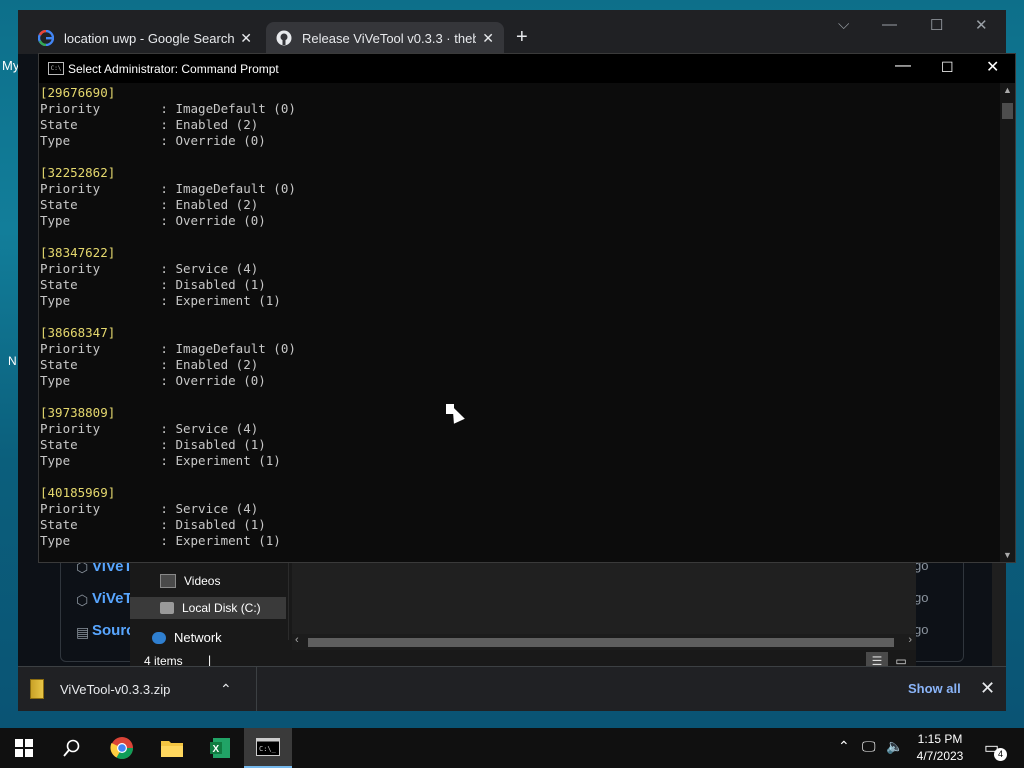 The height and width of the screenshot is (768, 1024). What do you see at coordinates (216, 749) in the screenshot?
I see `svg-text: X` at bounding box center [216, 749].